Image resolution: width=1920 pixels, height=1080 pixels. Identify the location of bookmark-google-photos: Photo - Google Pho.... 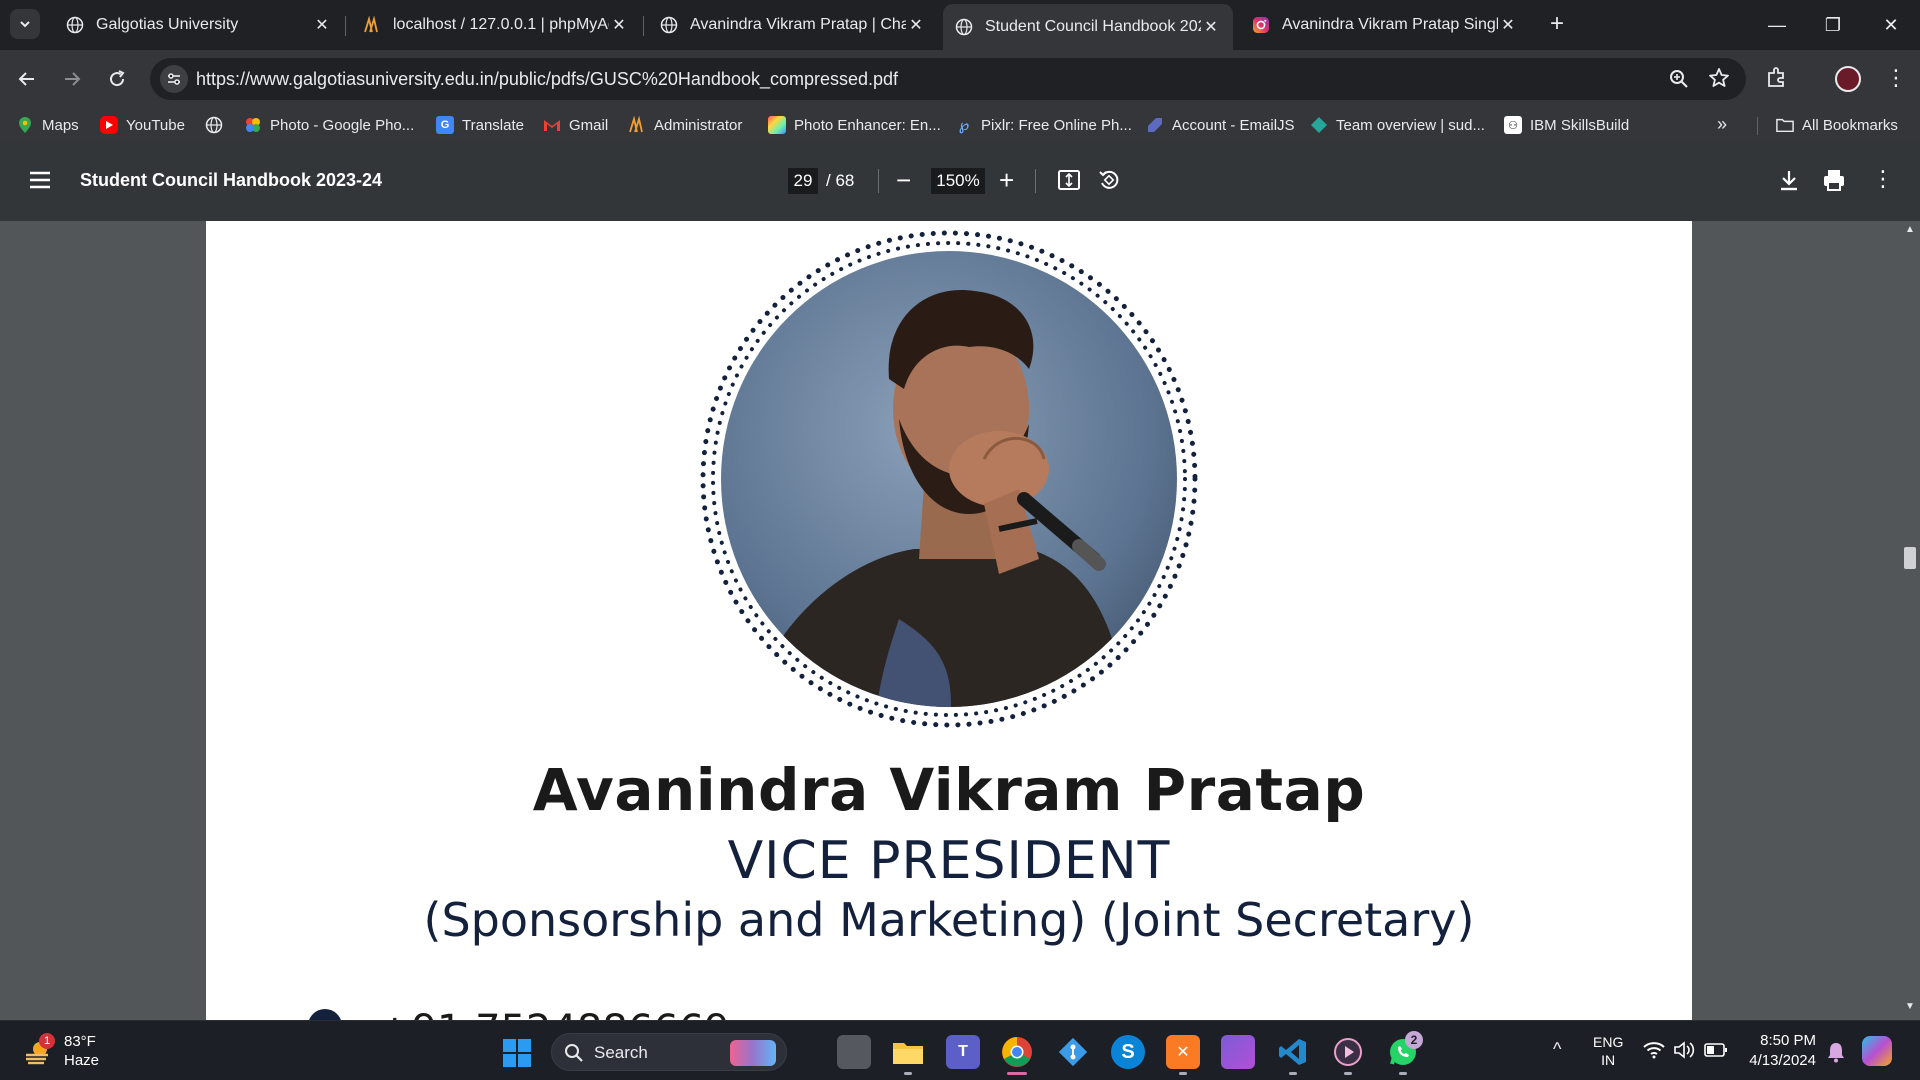
(329, 125).